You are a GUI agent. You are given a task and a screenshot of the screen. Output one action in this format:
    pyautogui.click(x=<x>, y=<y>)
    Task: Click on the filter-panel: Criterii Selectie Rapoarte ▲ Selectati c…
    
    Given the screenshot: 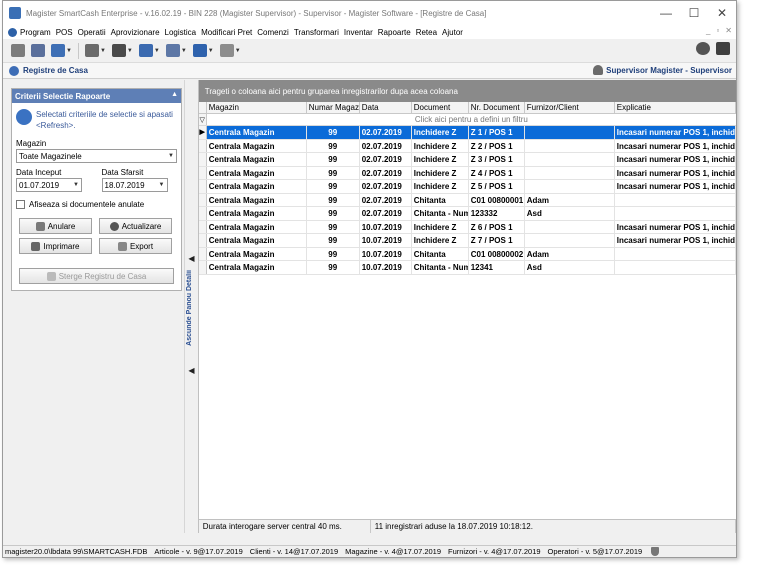 What is the action you would take?
    pyautogui.click(x=96, y=189)
    